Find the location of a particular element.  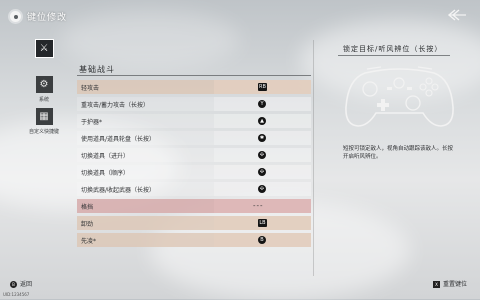

back-button: B 返回 is located at coordinates (21, 283).